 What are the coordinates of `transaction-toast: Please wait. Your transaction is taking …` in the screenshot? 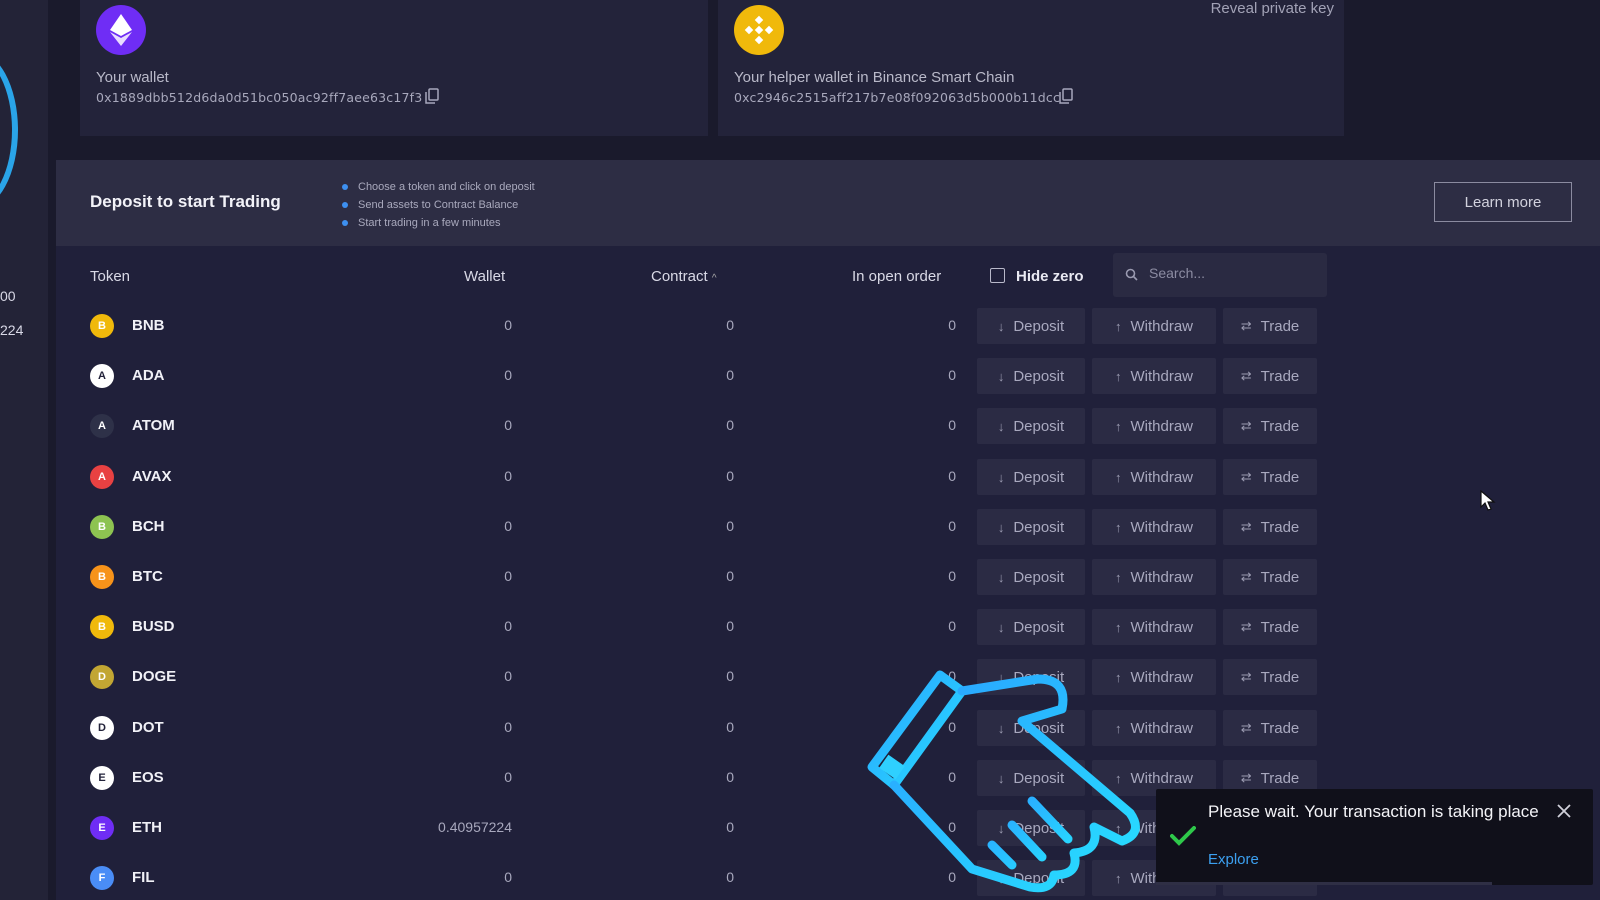 It's located at (1374, 837).